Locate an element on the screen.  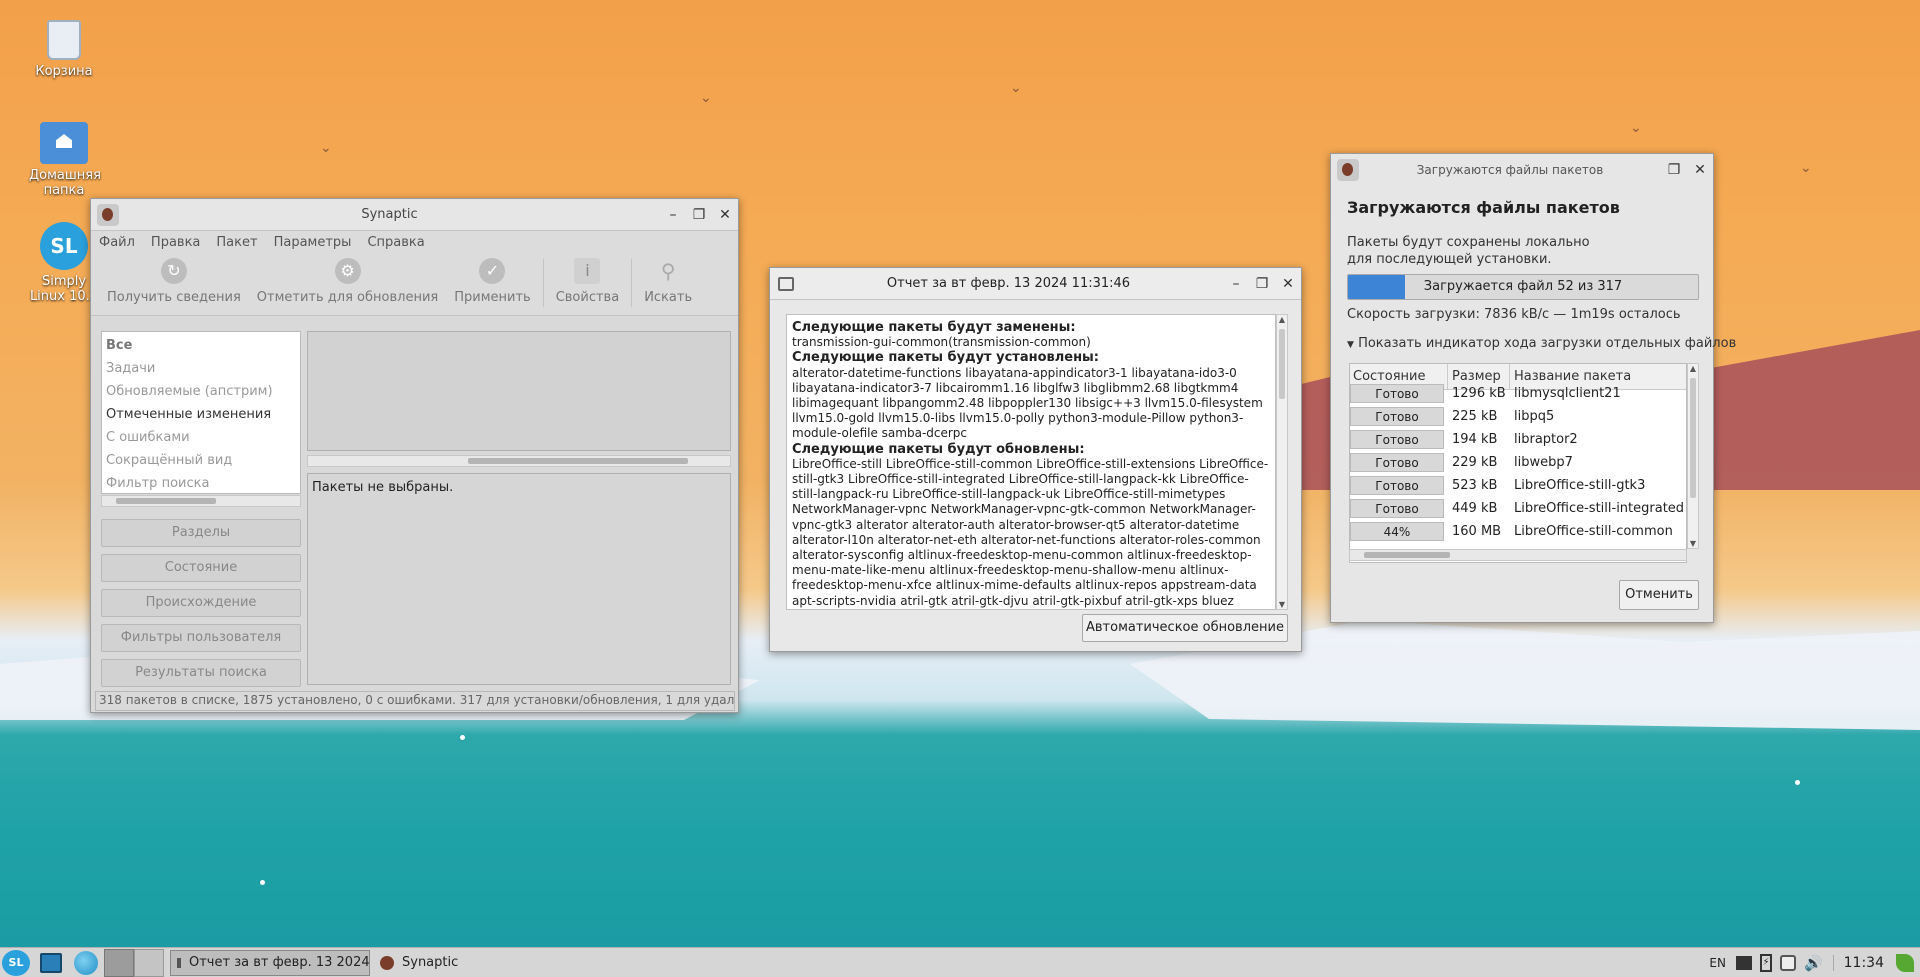
table-row: Готово 225 kB libpq5 is located at coordinates (1518, 416).